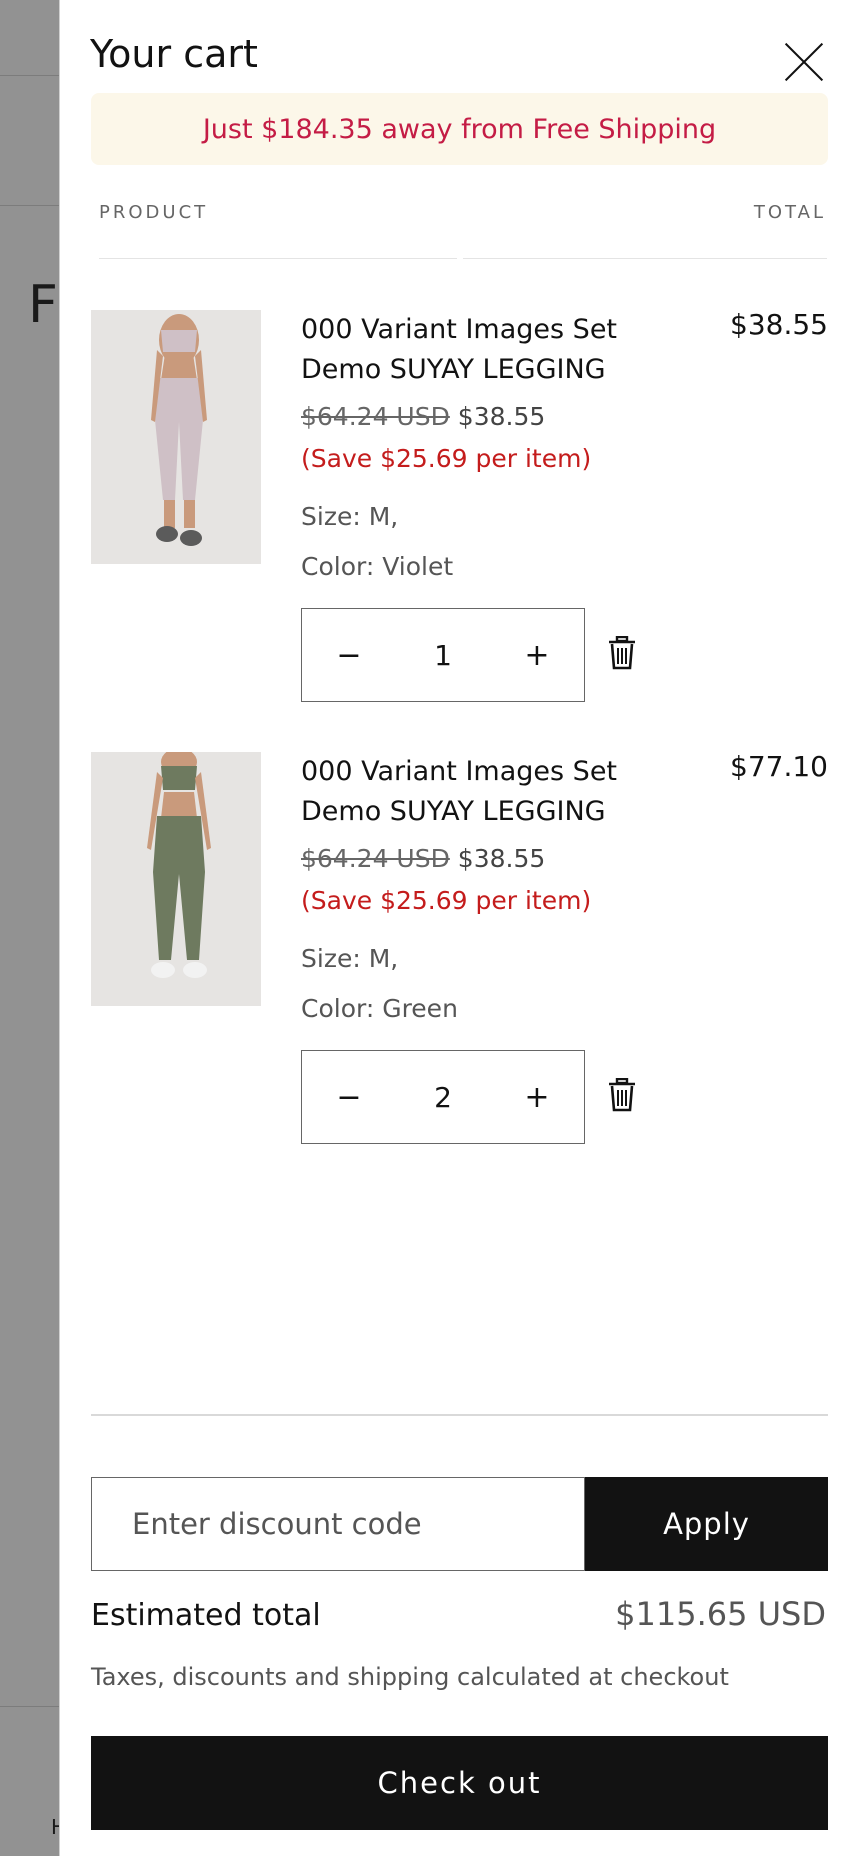  I want to click on estimated-total-label: Estimated total, so click(206, 1615).